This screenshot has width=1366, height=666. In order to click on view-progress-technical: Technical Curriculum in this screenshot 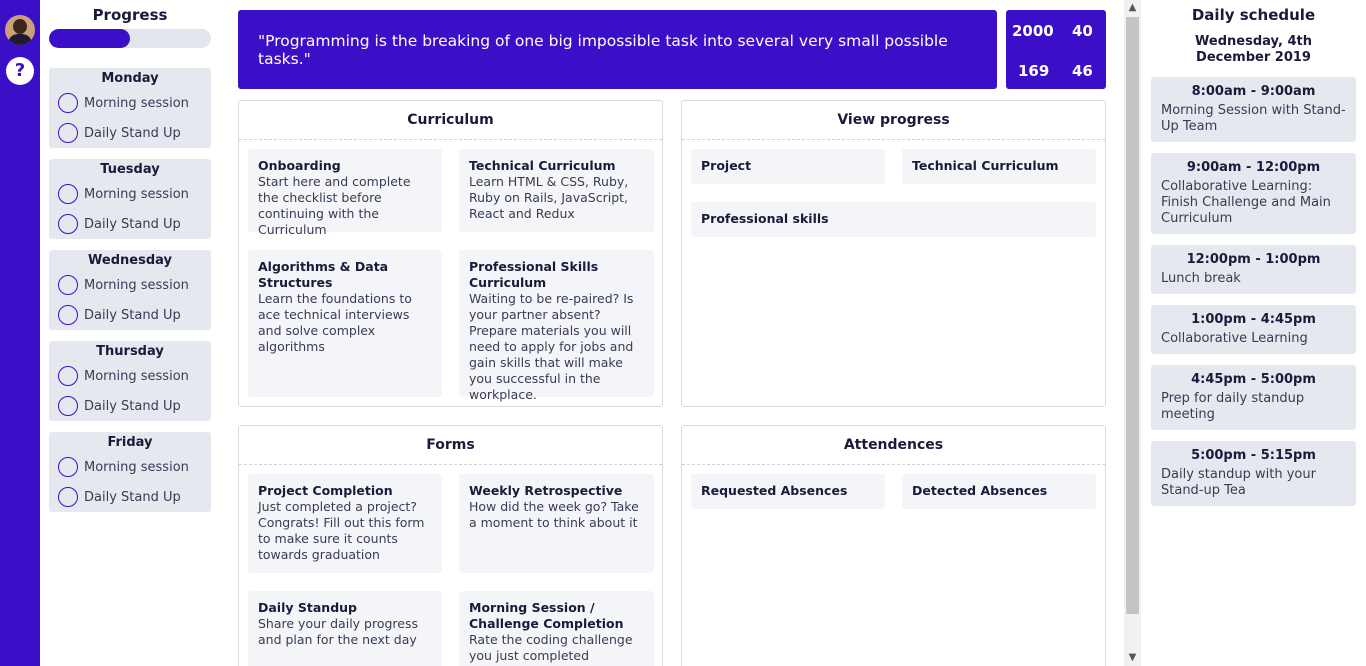, I will do `click(999, 166)`.